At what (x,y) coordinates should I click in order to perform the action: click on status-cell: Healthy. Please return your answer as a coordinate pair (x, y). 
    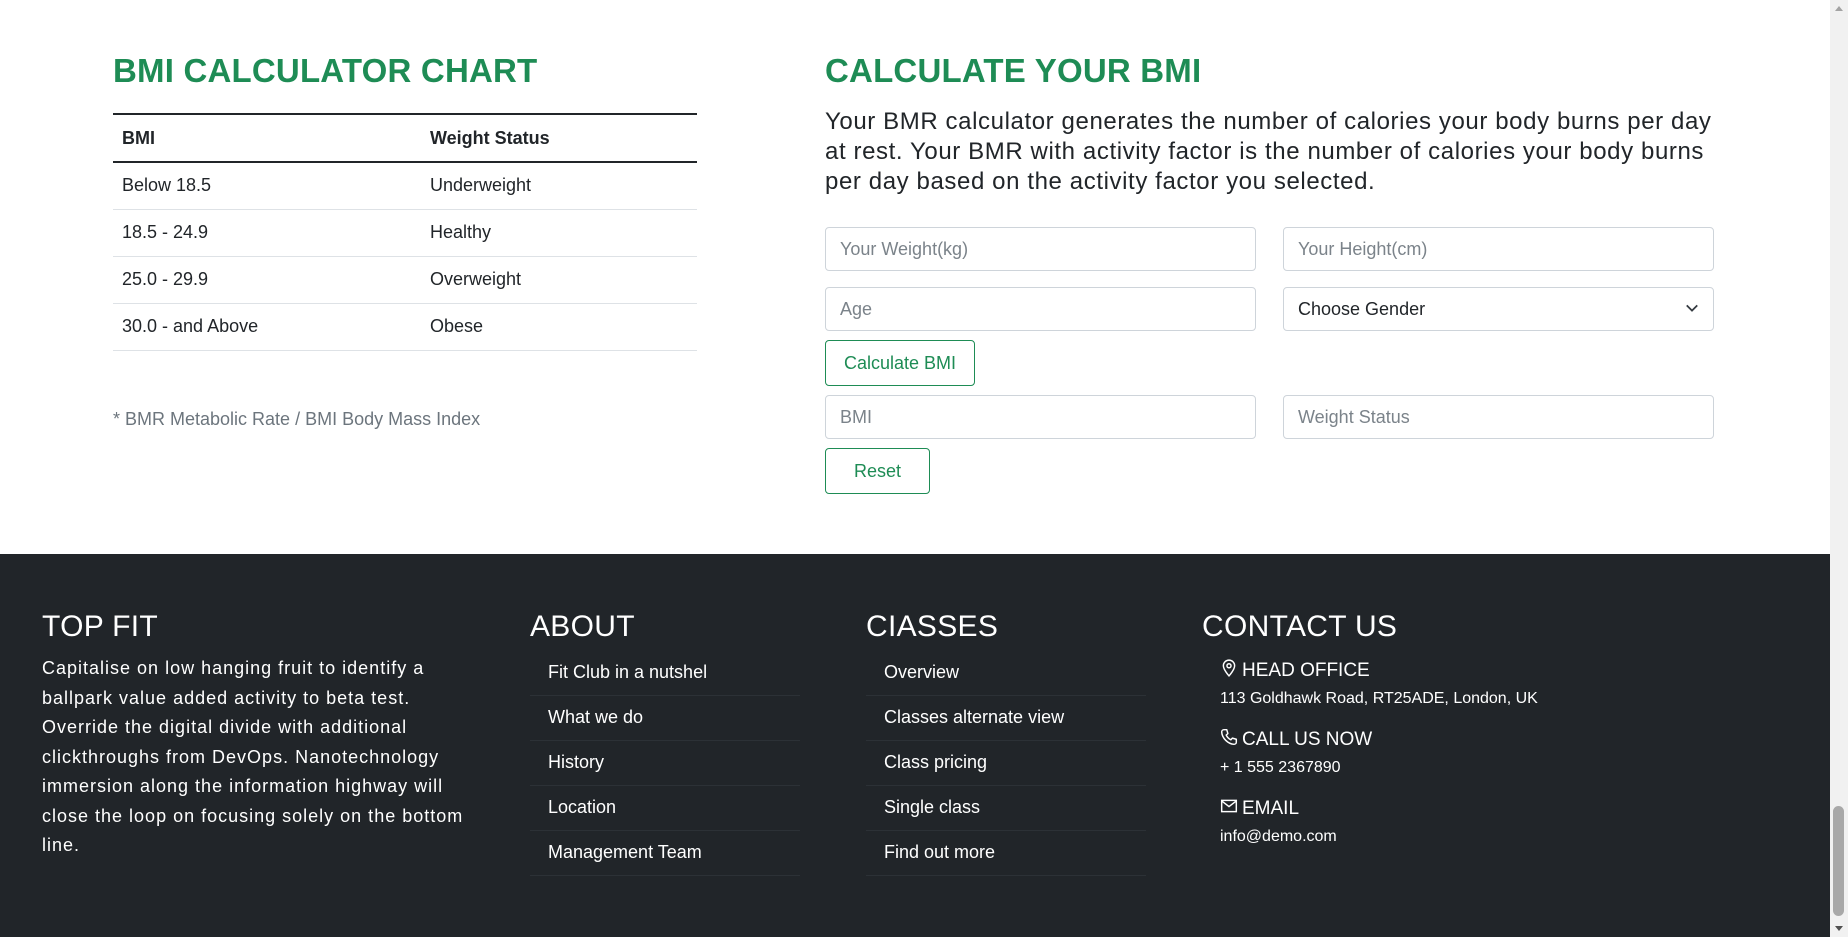
    Looking at the image, I should click on (559, 233).